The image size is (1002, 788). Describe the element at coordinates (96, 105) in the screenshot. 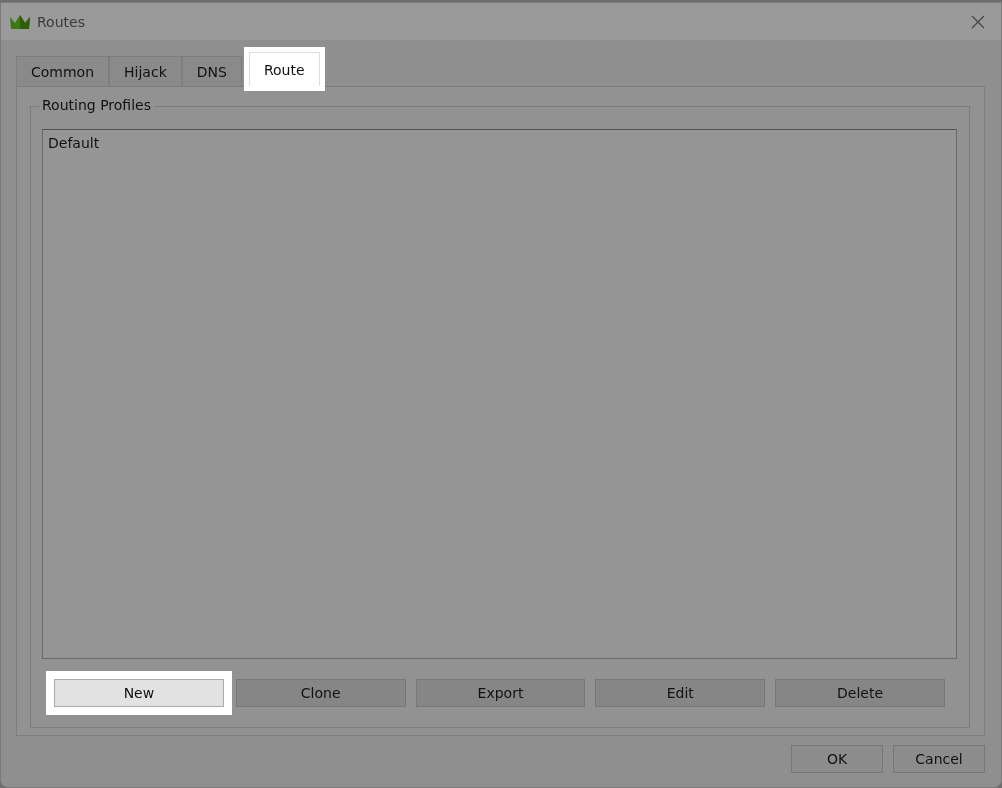

I see `group-title: Routing Profiles` at that location.